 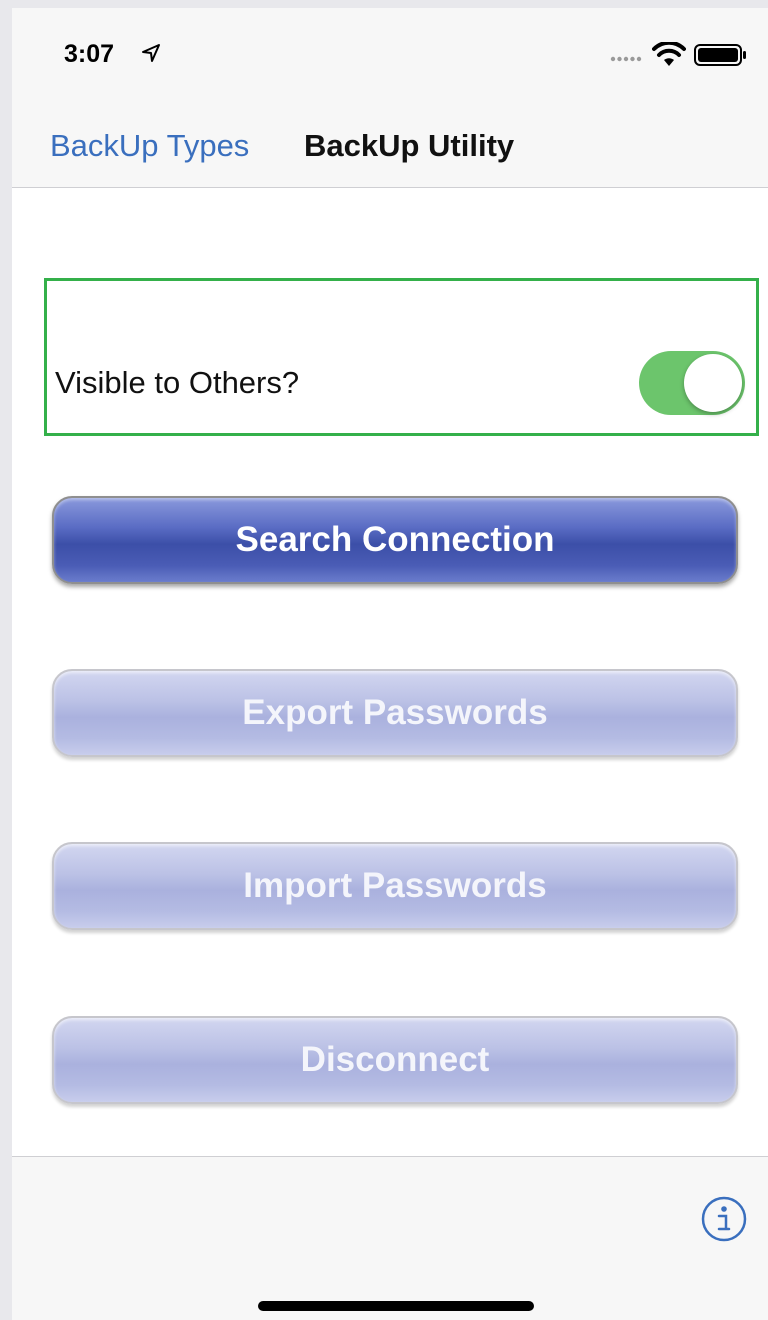 I want to click on battery-icon, so click(x=720, y=55).